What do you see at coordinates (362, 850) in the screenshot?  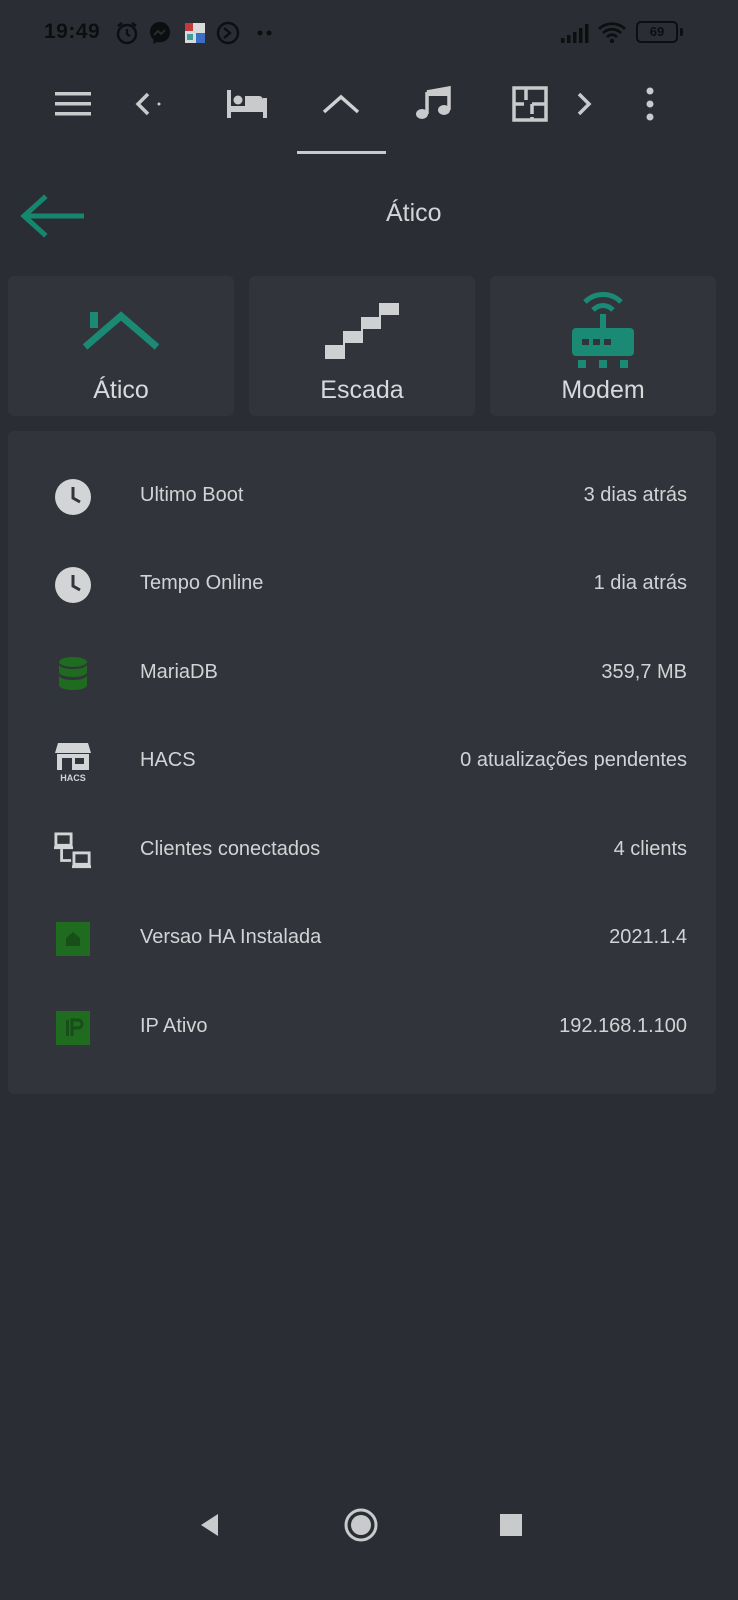 I see `entity-row-clientes-conectados: Clientes conectados 4 clients` at bounding box center [362, 850].